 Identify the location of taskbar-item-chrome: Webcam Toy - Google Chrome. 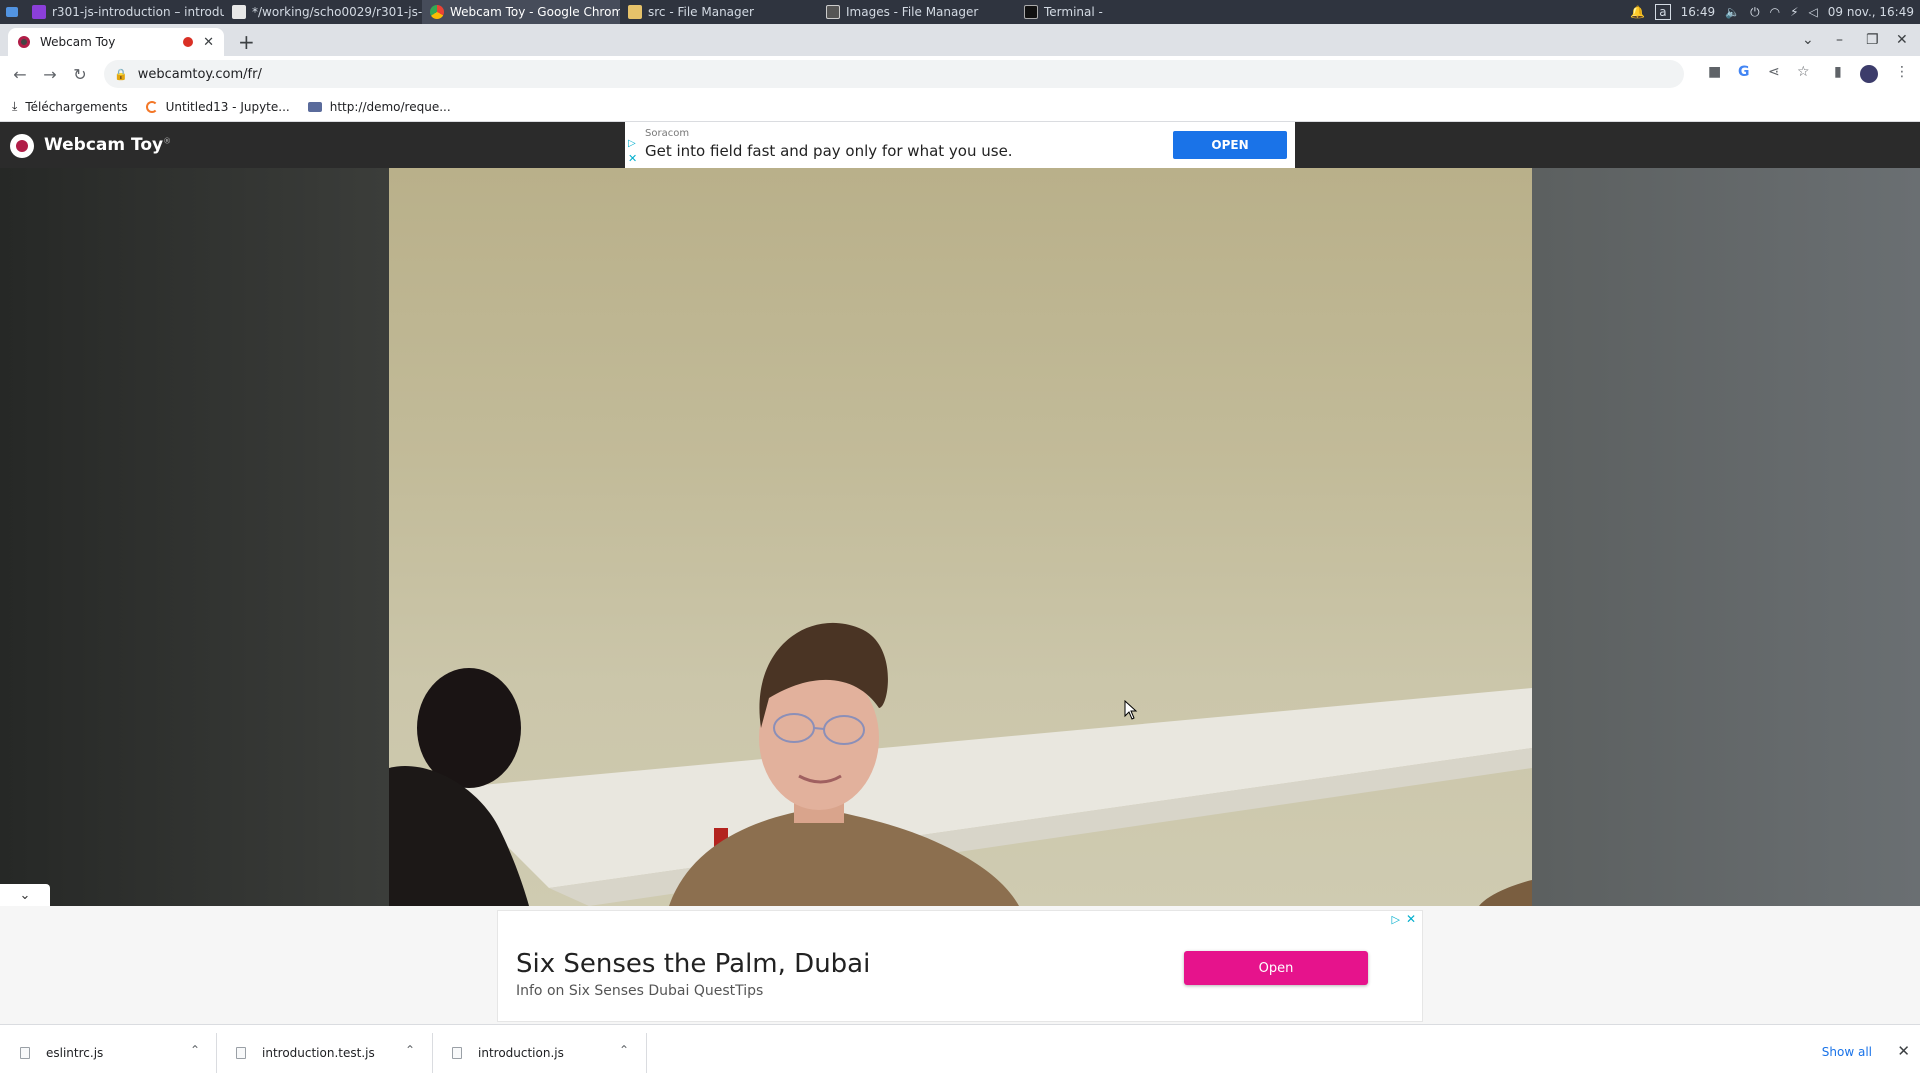
(521, 12).